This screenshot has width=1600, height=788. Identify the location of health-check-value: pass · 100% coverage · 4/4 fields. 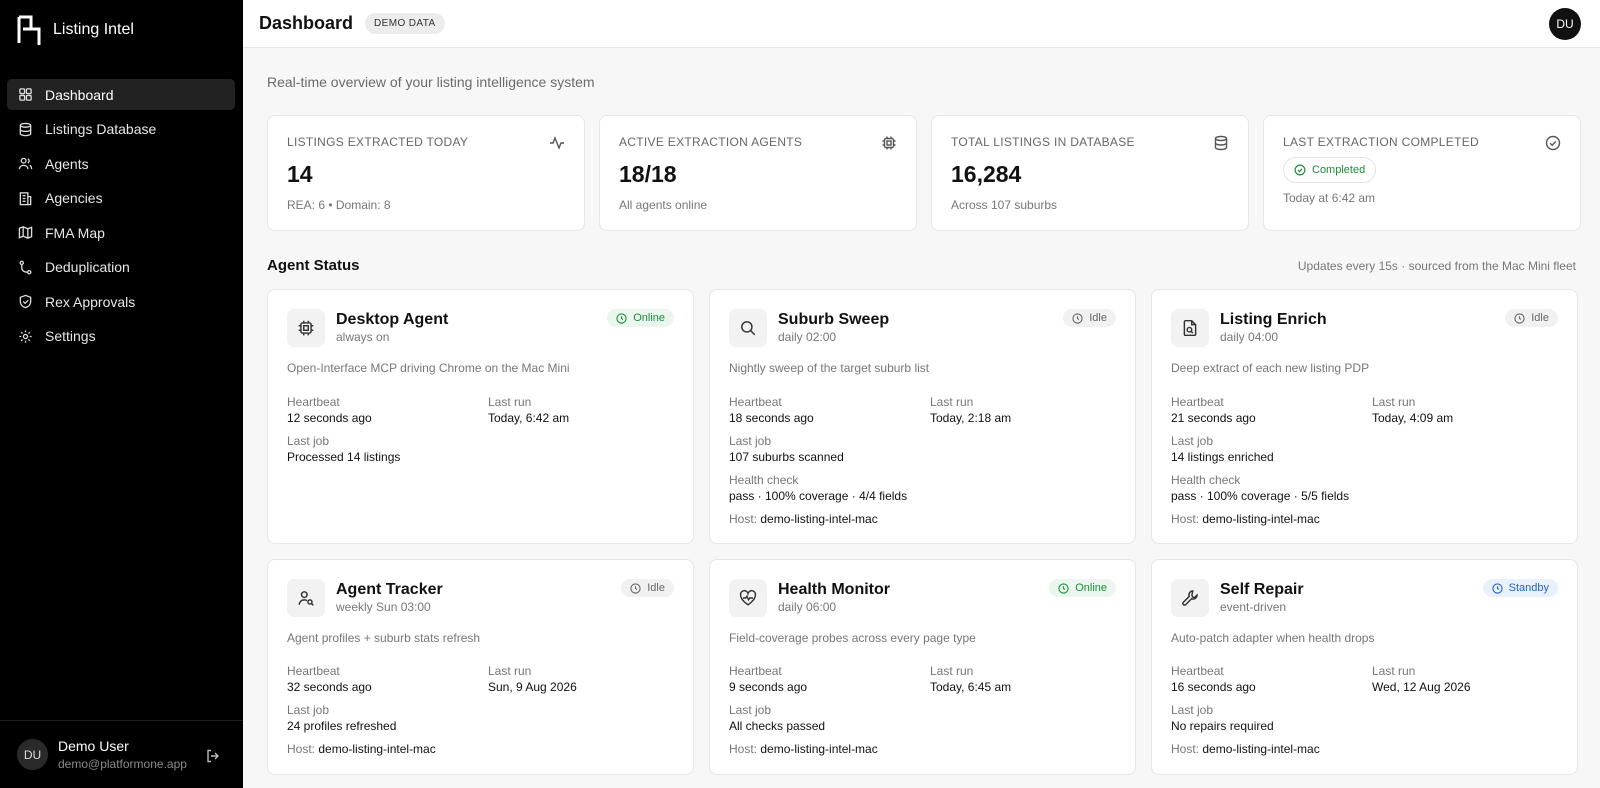
(818, 496).